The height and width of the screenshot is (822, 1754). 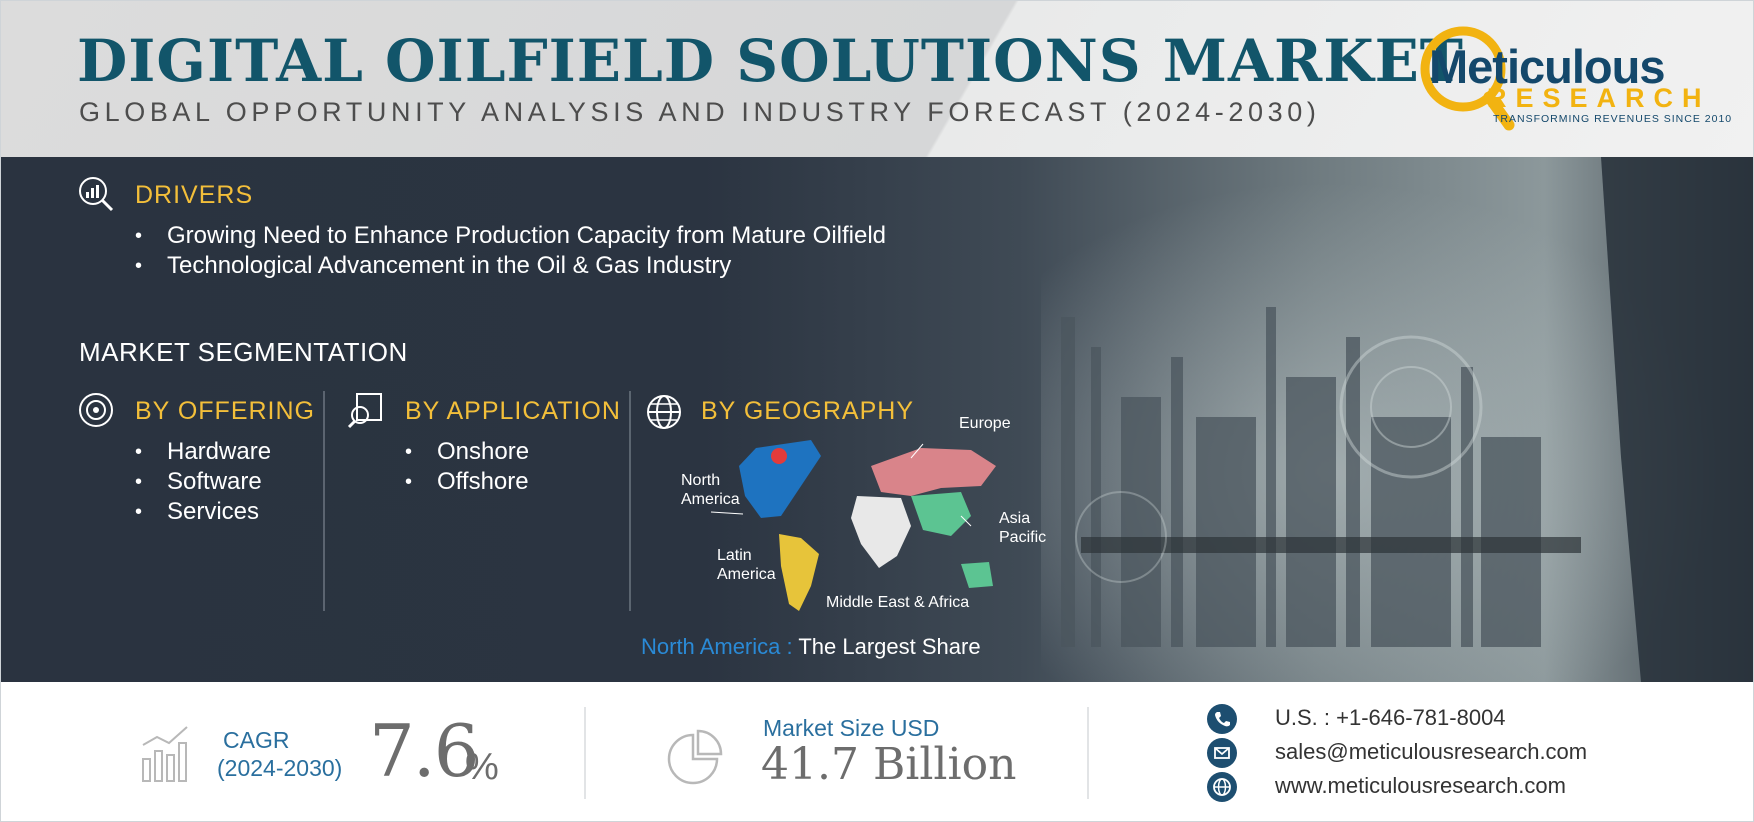 I want to click on application-list: Onshore Offshore, so click(x=467, y=467).